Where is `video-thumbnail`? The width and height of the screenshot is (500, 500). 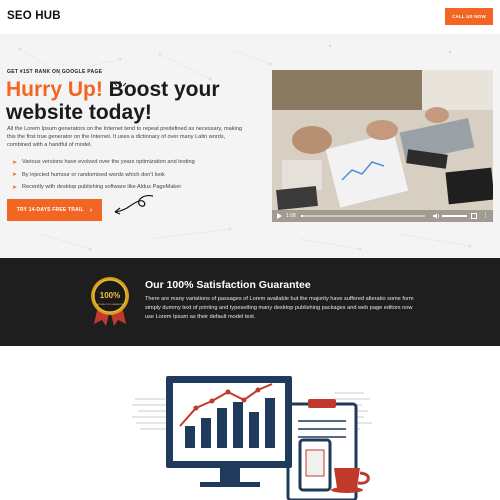
video-thumbnail is located at coordinates (382, 146).